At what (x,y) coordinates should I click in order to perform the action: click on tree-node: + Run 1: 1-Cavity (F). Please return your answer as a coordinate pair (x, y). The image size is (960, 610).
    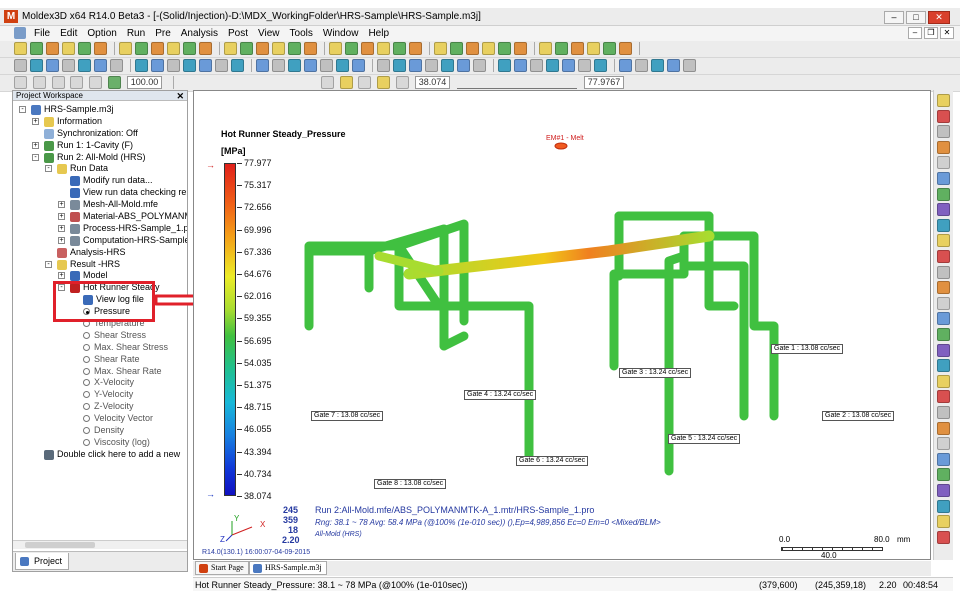
    Looking at the image, I should click on (100, 146).